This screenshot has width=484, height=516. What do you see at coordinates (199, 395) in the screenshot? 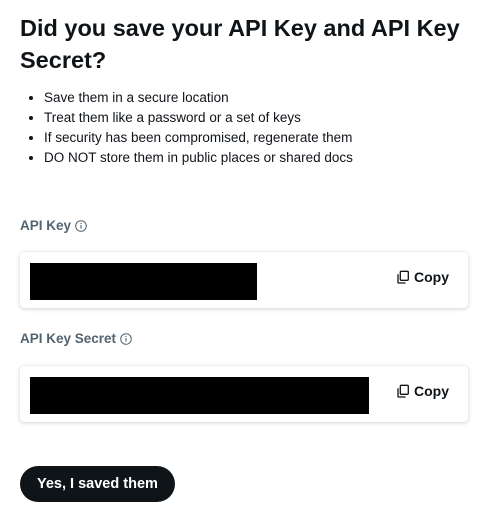
I see `api-key-secret-value-redacted` at bounding box center [199, 395].